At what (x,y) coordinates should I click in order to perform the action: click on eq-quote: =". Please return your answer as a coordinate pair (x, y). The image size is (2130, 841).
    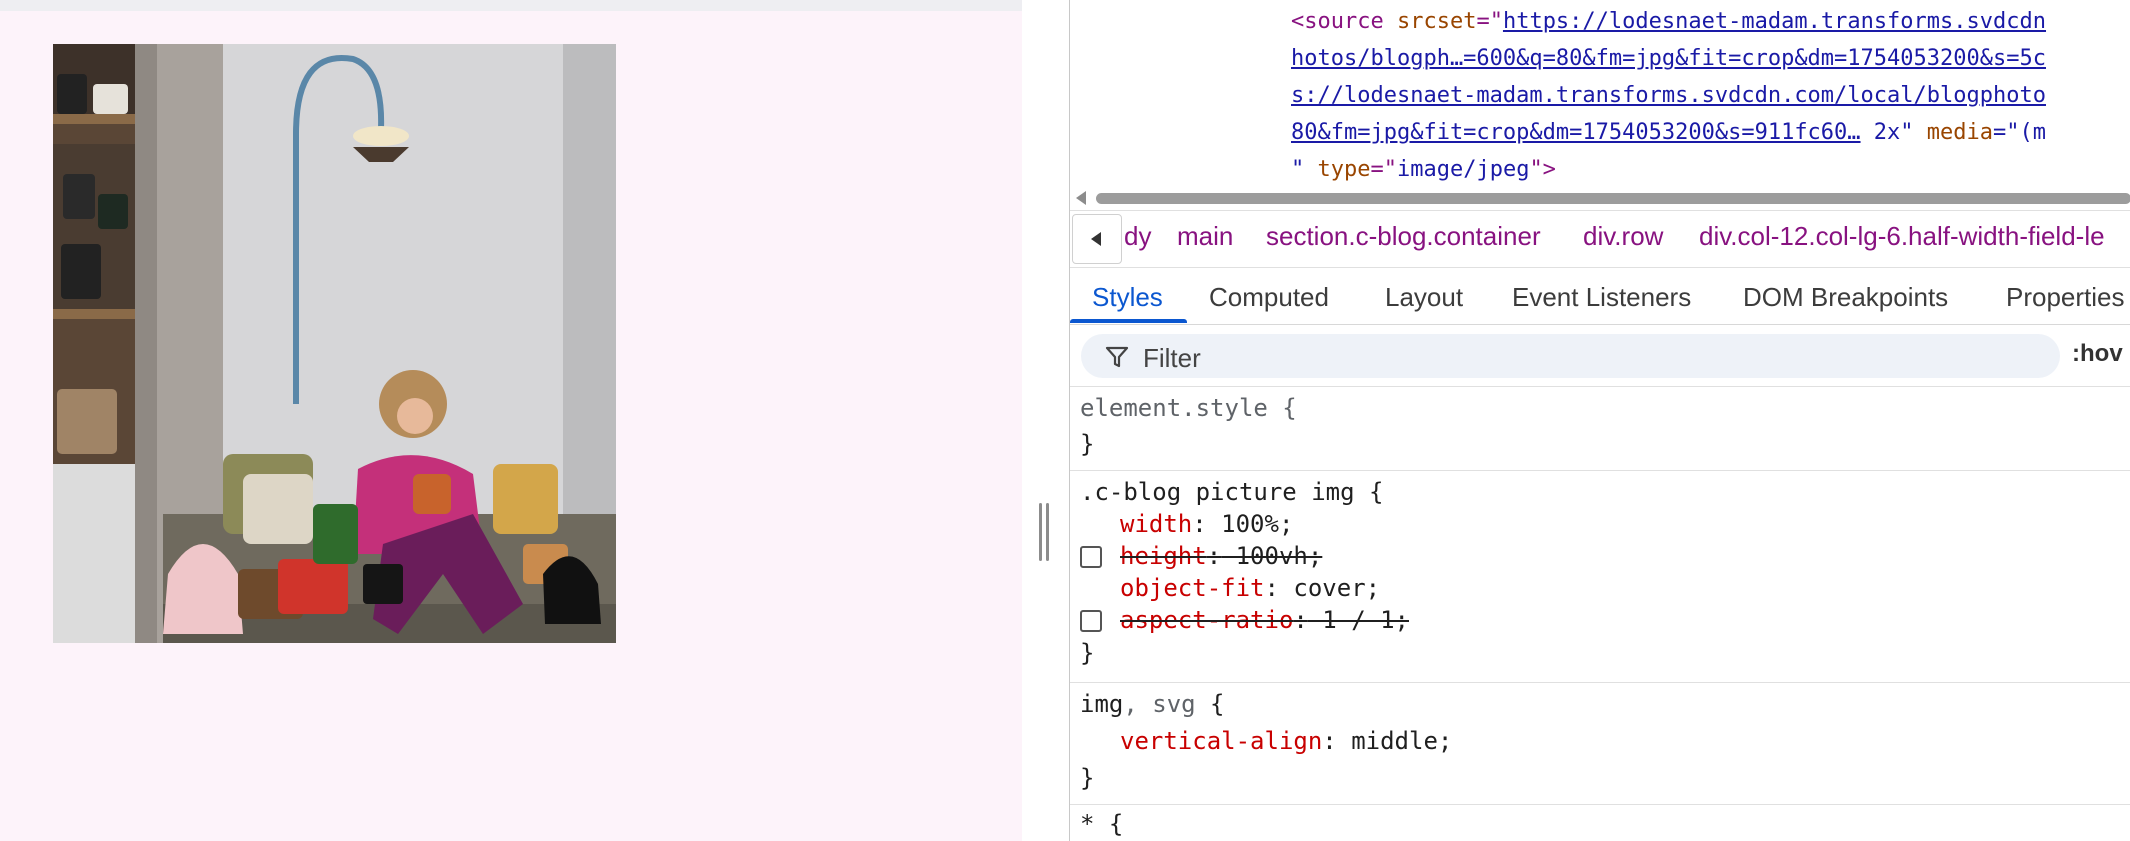
    Looking at the image, I should click on (1489, 21).